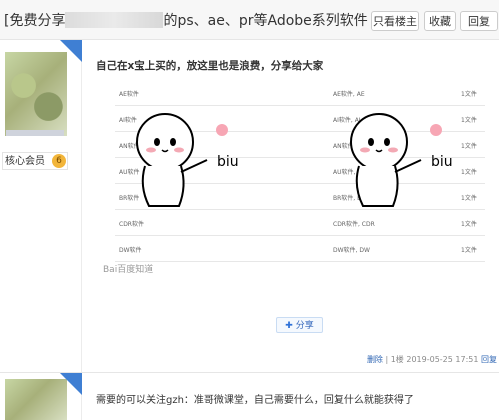 The width and height of the screenshot is (499, 420). Describe the element at coordinates (130, 250) in the screenshot. I see `table-cell: DW软件` at that location.